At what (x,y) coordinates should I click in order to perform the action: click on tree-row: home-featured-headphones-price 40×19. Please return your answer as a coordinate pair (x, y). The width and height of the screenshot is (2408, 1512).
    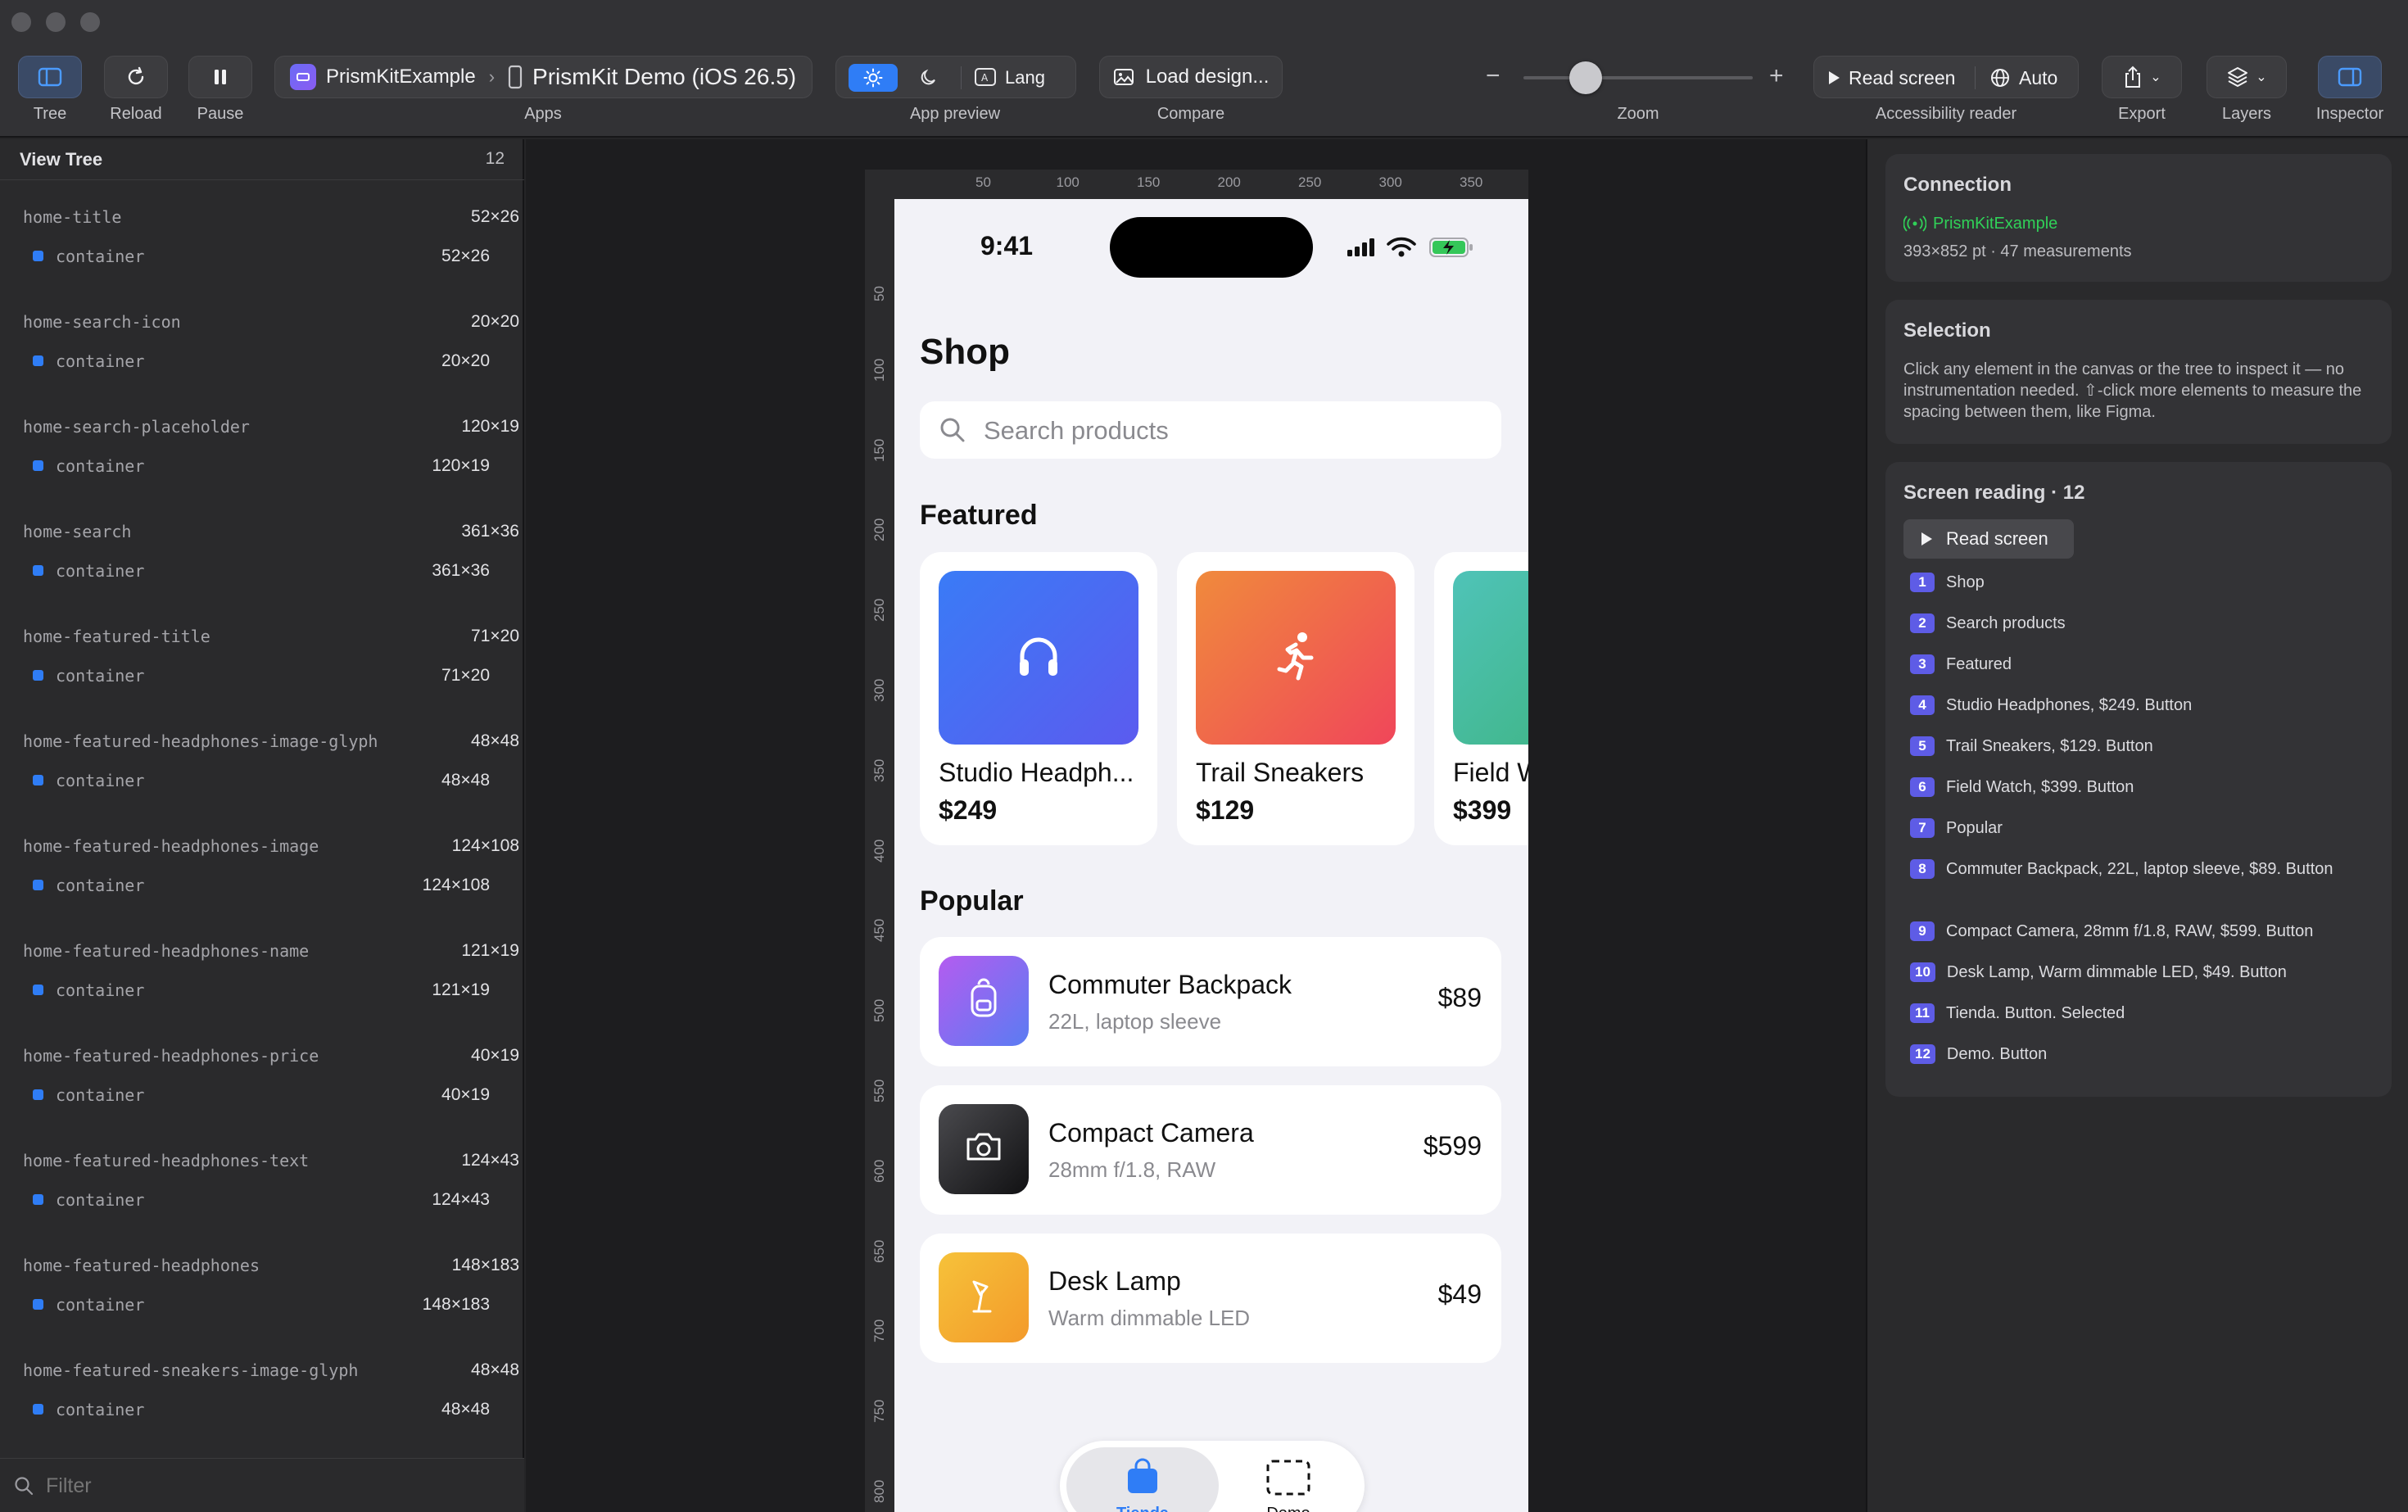
    Looking at the image, I should click on (262, 1055).